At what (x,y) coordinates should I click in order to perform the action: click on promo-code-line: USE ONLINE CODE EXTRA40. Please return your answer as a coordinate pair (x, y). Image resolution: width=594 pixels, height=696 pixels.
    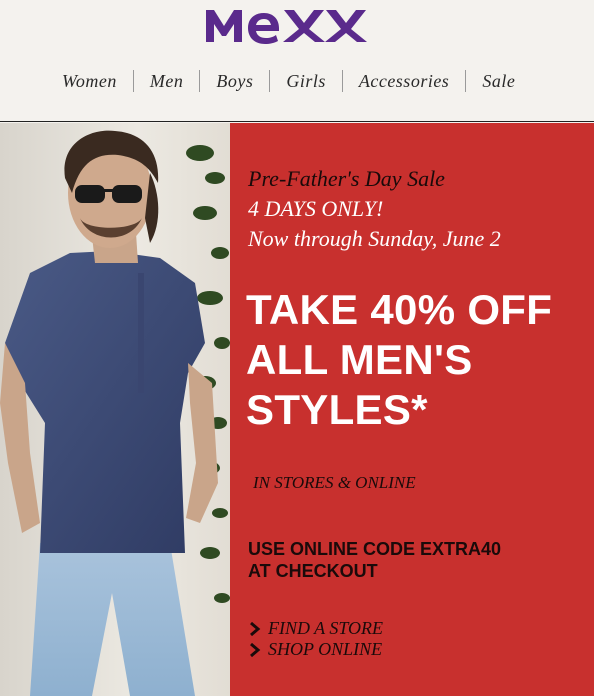
    Looking at the image, I should click on (375, 549).